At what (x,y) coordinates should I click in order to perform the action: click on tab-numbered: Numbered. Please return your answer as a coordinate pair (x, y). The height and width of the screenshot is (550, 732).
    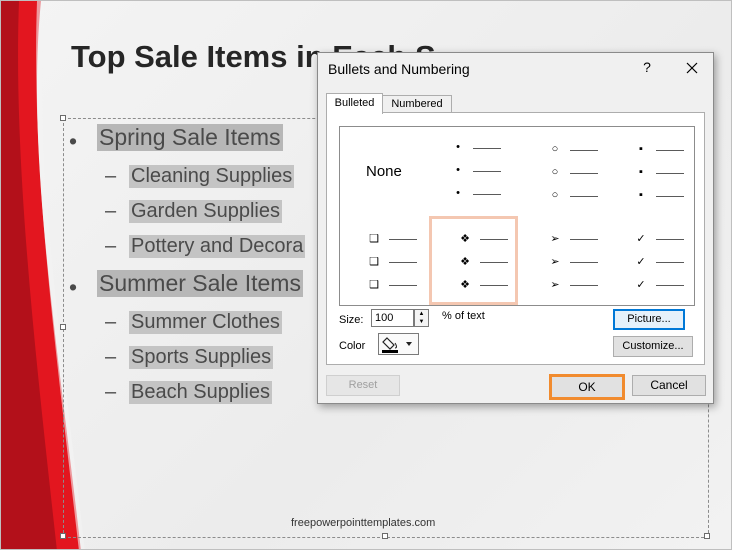
    Looking at the image, I should click on (417, 104).